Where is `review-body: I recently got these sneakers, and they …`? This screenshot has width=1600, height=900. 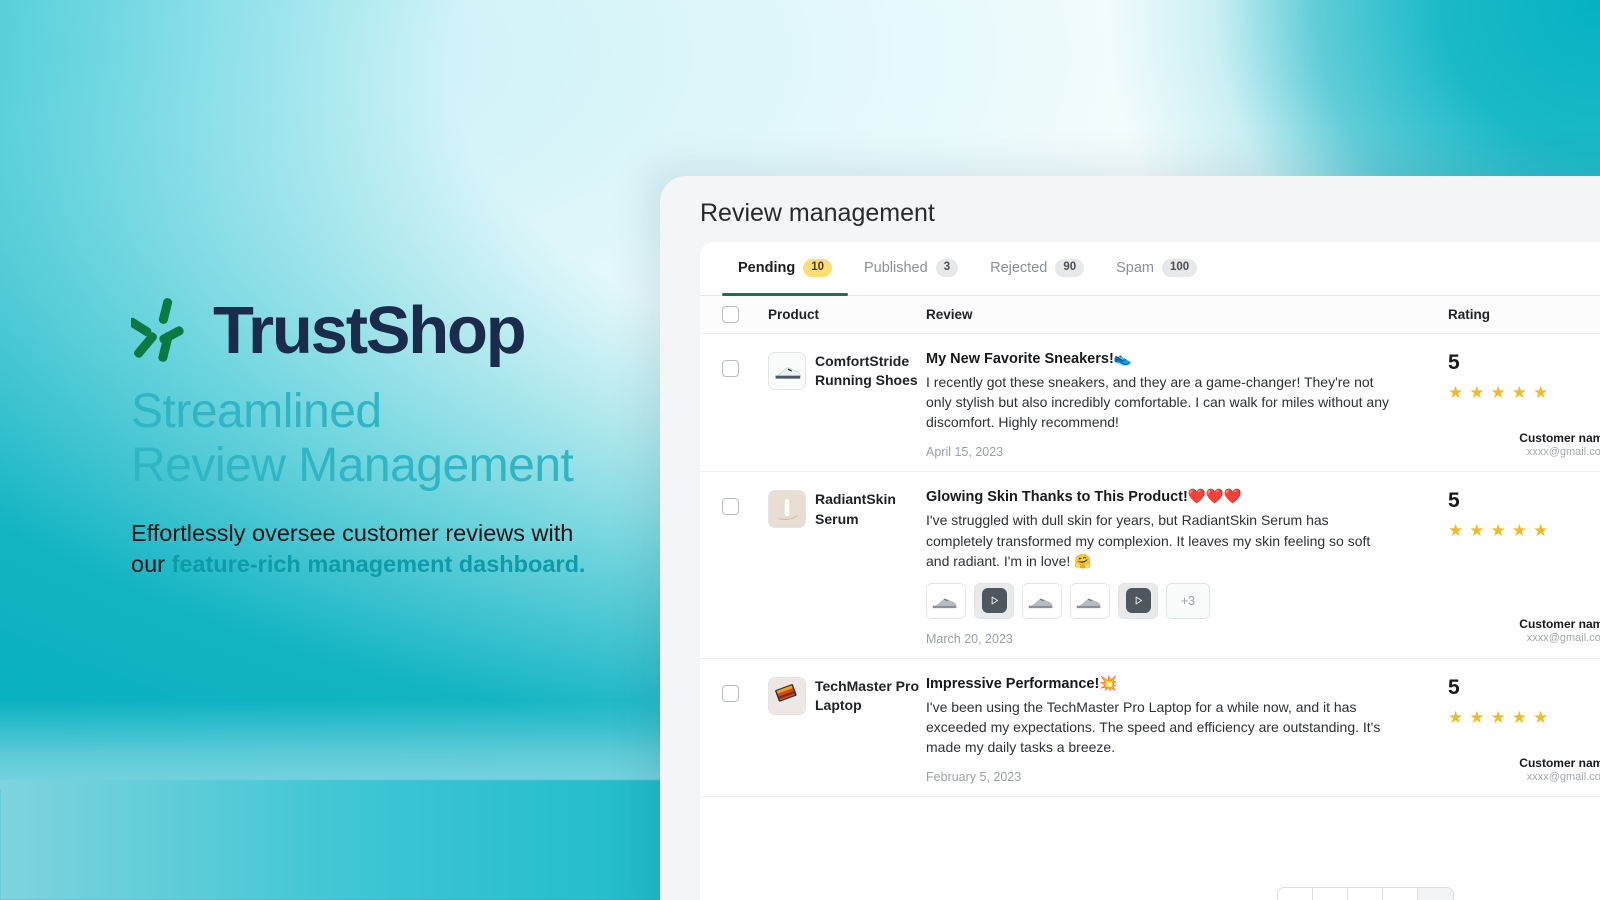
review-body: I recently got these sneakers, and they … is located at coordinates (1157, 402).